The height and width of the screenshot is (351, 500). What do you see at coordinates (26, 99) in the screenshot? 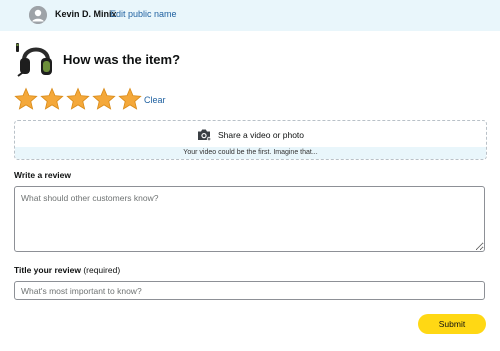
I see `star-1-icon` at bounding box center [26, 99].